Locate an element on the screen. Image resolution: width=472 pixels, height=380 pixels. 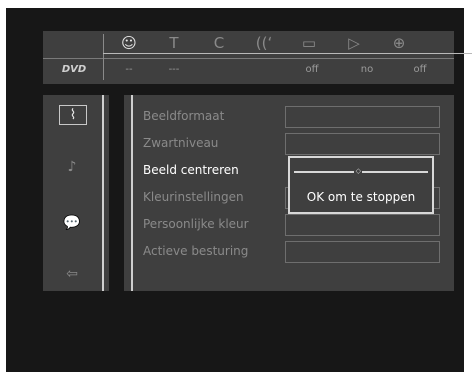
top-toolbar: DVD ☺ T C ((ʻ ▭ ▷ ⊕ -- --- off no off is located at coordinates (257, 57).